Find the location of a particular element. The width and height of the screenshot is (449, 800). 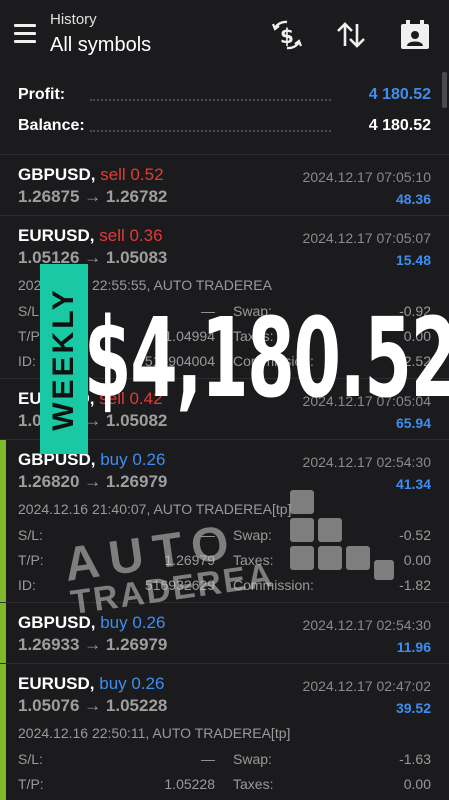

taxes-value: 0.00 is located at coordinates (417, 784).